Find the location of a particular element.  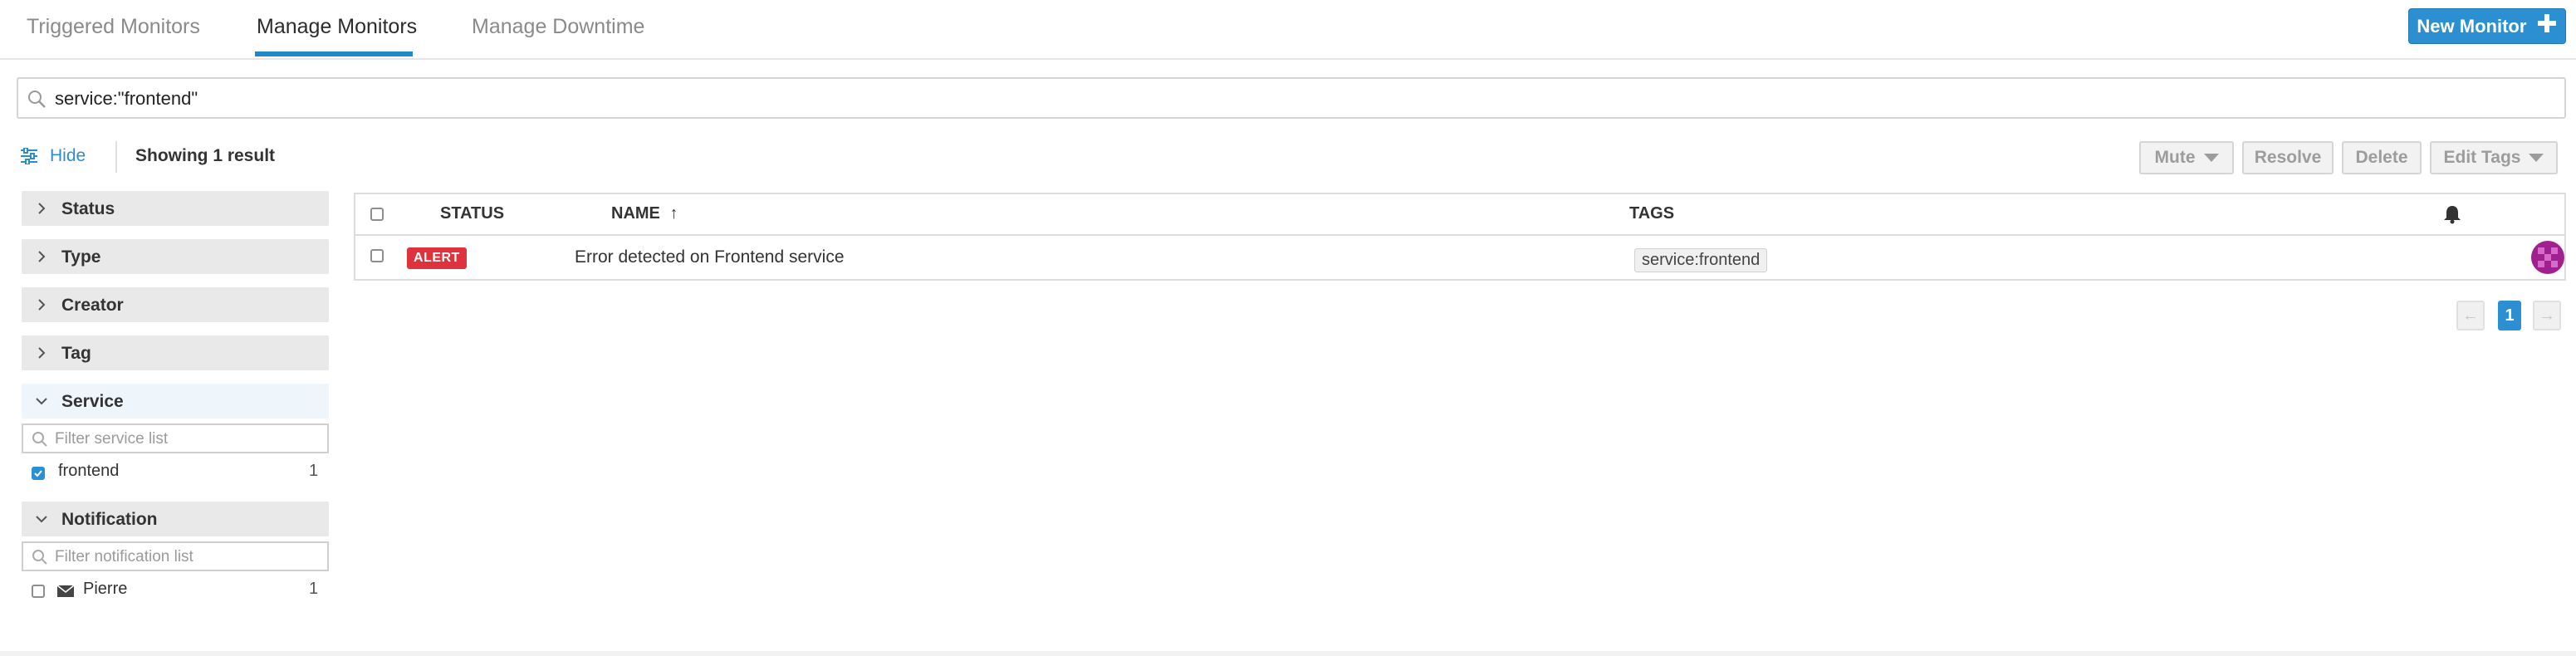

resolve-button: Resolve is located at coordinates (2288, 157).